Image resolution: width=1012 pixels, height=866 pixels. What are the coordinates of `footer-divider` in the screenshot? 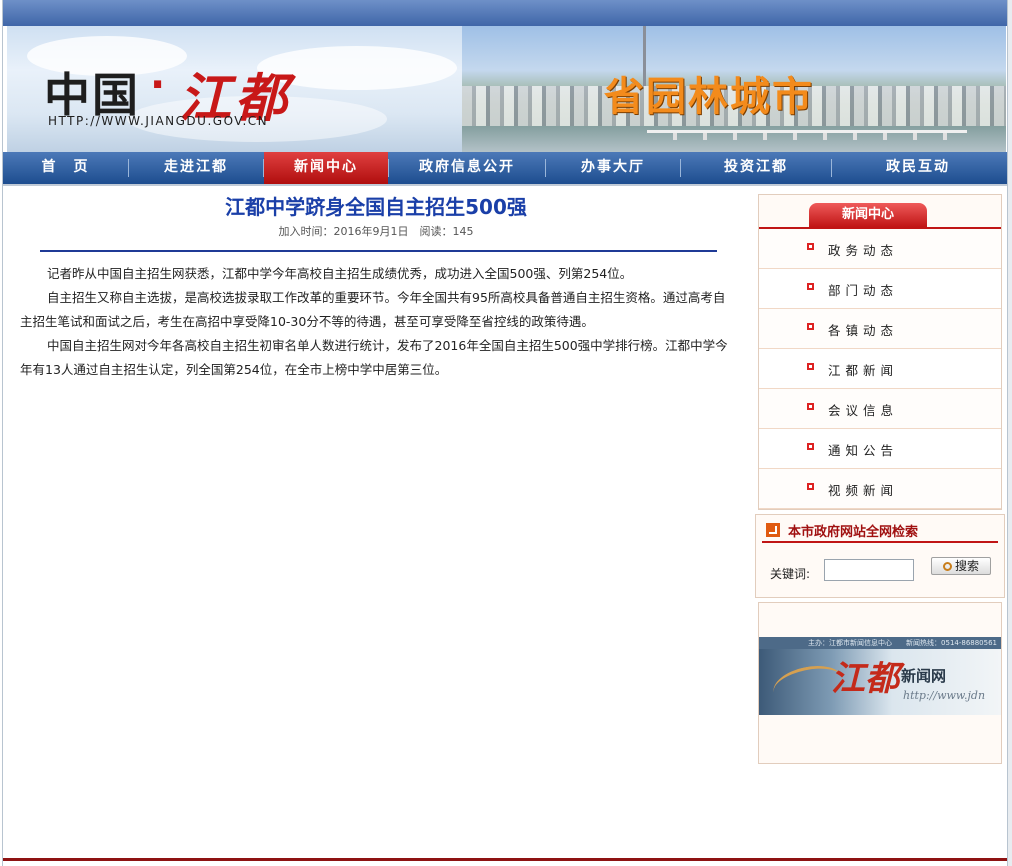 It's located at (505, 859).